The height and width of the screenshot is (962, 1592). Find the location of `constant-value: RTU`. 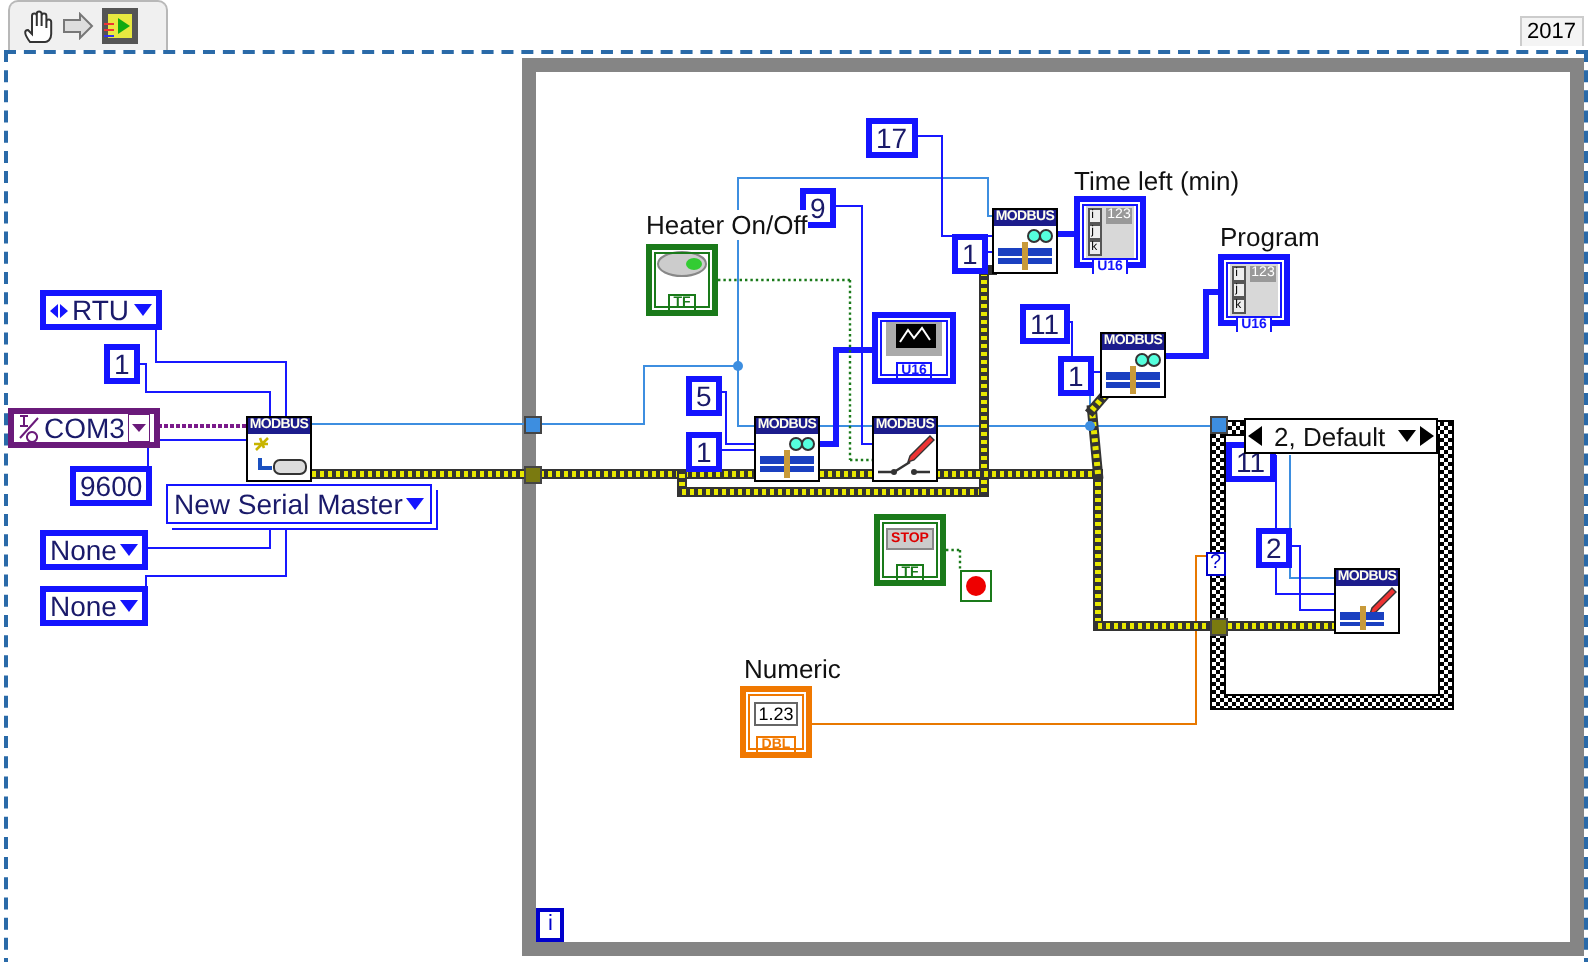

constant-value: RTU is located at coordinates (101, 310).